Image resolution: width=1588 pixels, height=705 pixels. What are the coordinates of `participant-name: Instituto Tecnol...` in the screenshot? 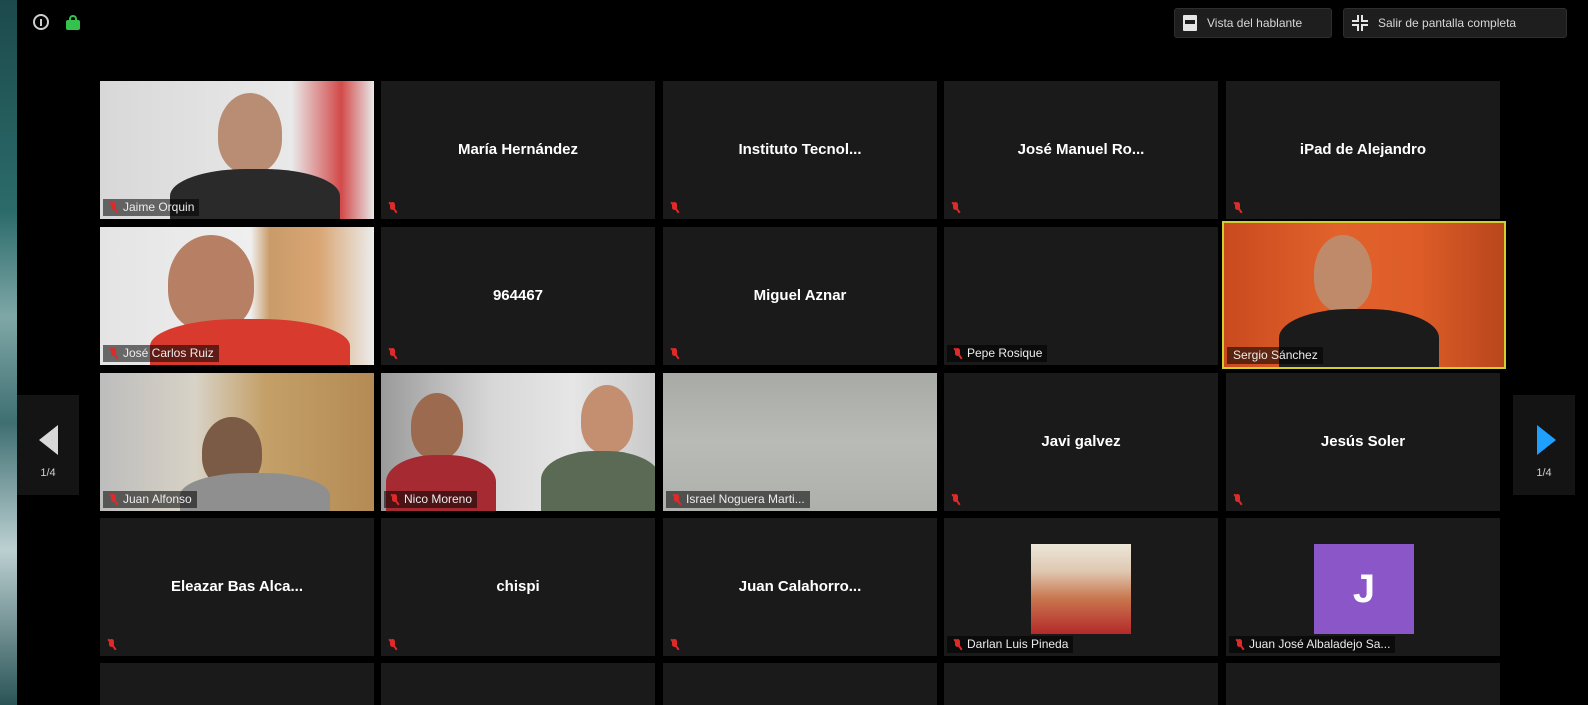 It's located at (800, 149).